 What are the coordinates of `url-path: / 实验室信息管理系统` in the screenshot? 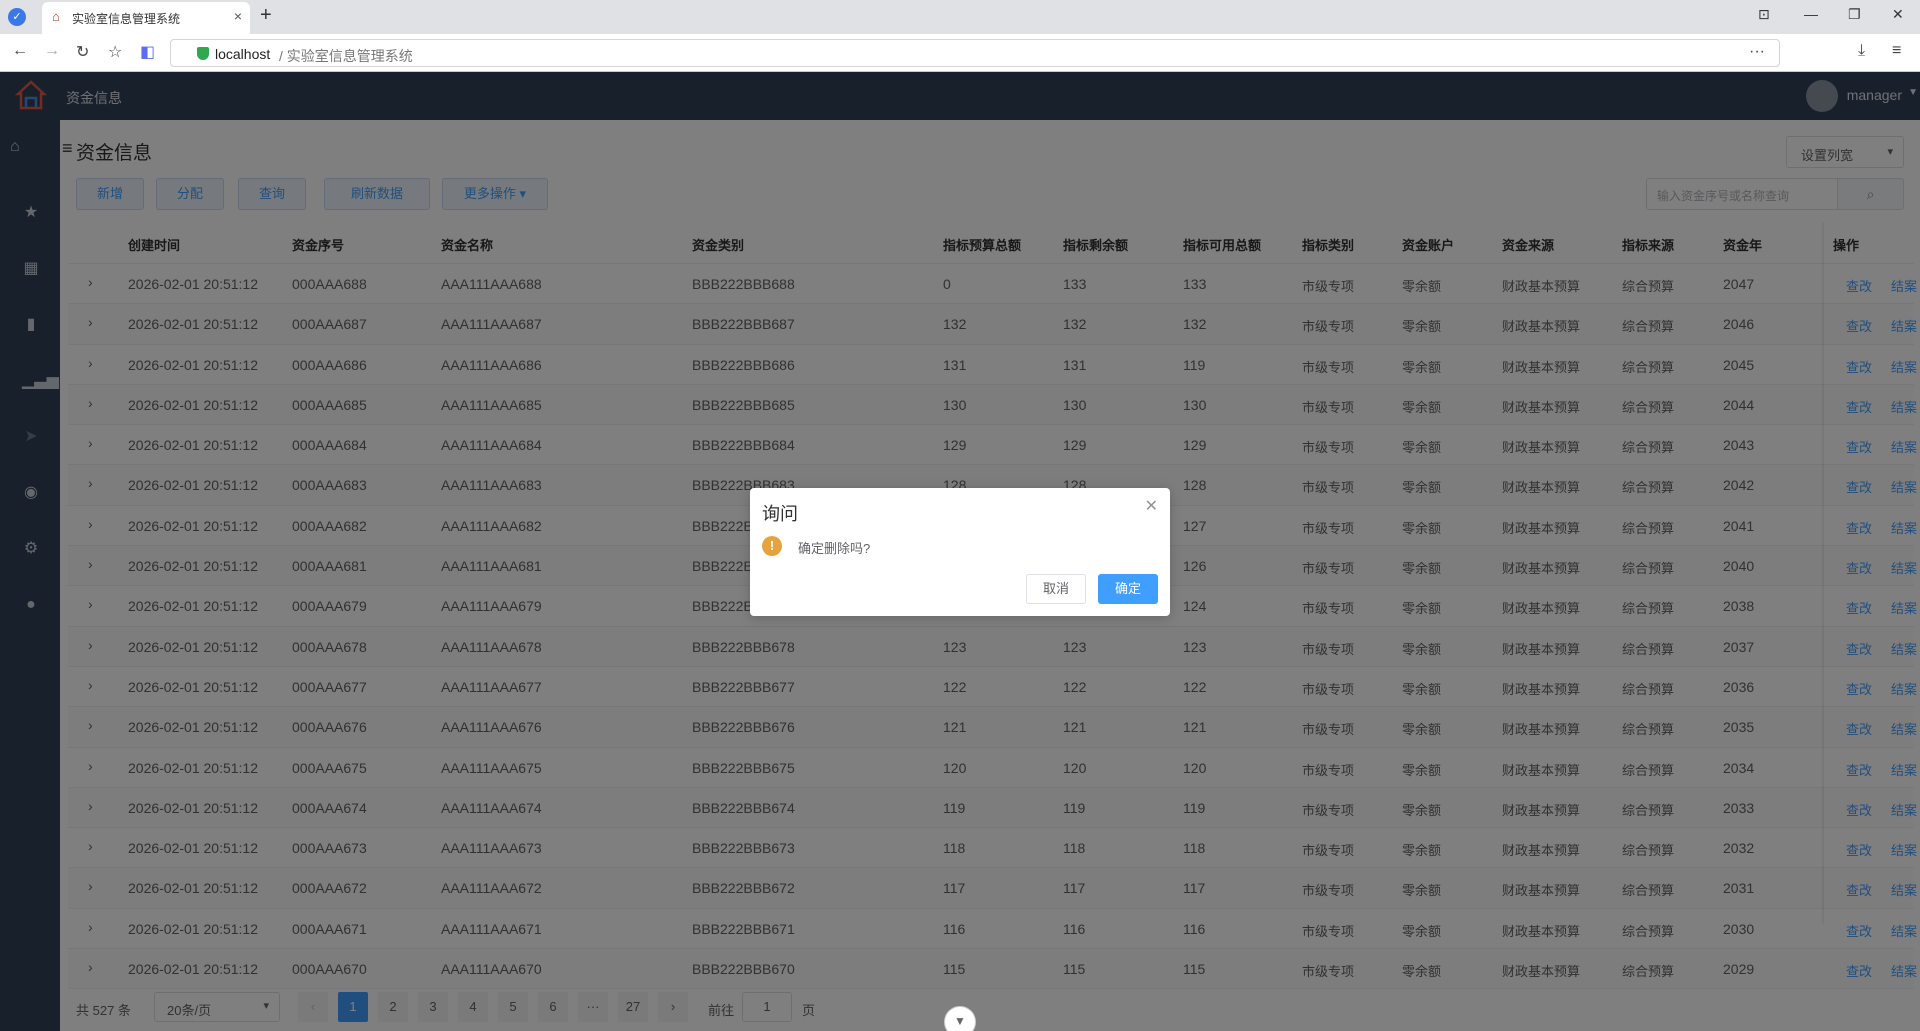 It's located at (346, 56).